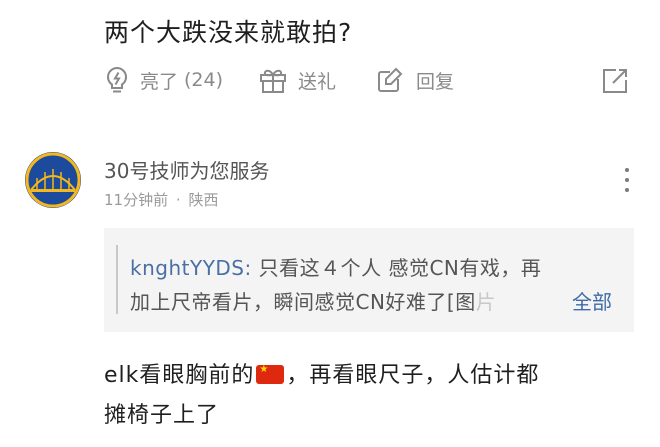 This screenshot has width=660, height=447. I want to click on comment-time: 11分钟前, so click(136, 200).